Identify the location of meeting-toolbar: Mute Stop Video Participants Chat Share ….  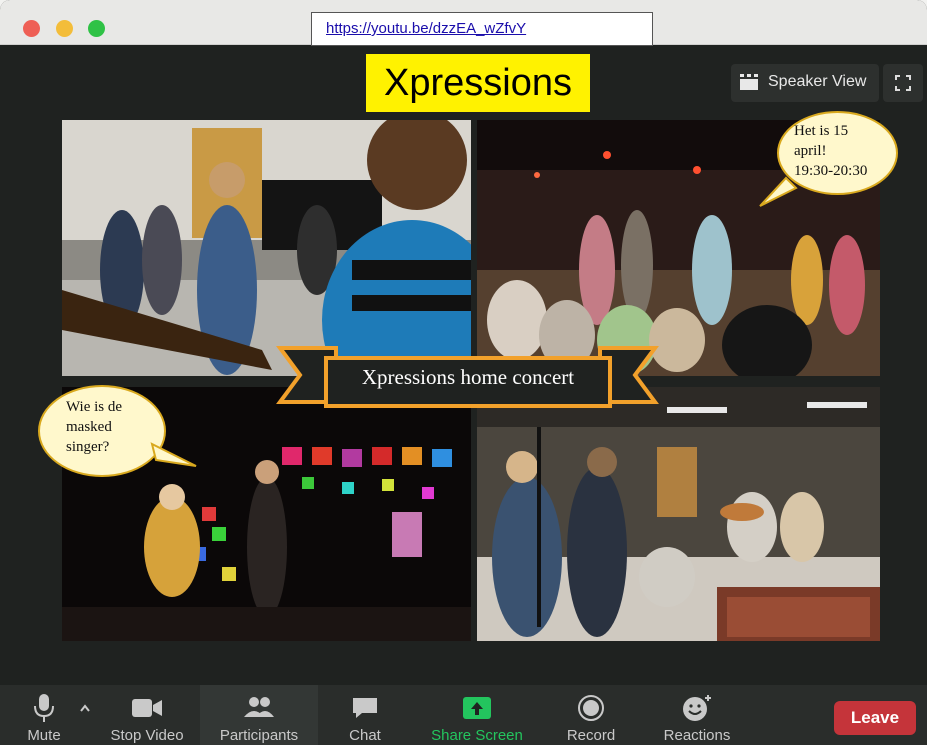
(463, 715).